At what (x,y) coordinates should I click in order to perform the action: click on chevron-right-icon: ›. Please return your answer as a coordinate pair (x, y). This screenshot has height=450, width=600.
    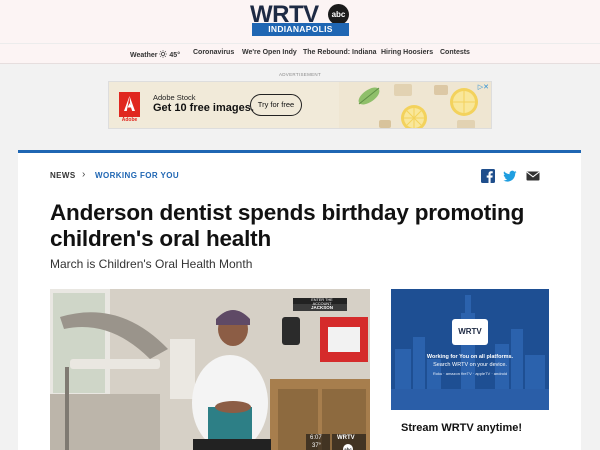
    Looking at the image, I should click on (84, 174).